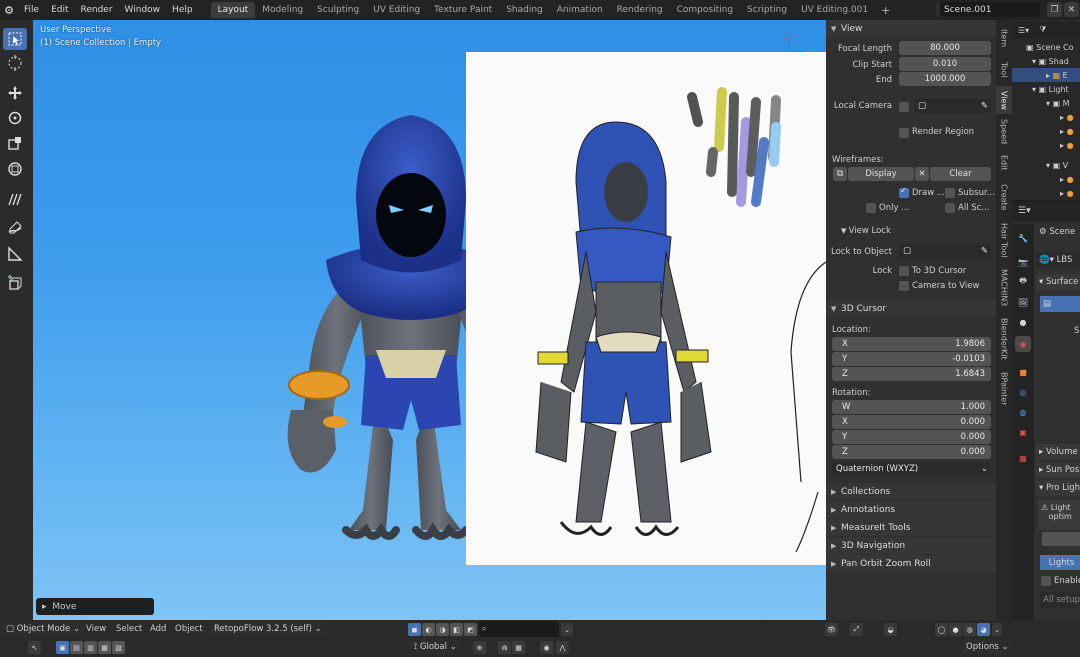  What do you see at coordinates (1023, 322) in the screenshot?
I see `scene-tab-icon: ●` at bounding box center [1023, 322].